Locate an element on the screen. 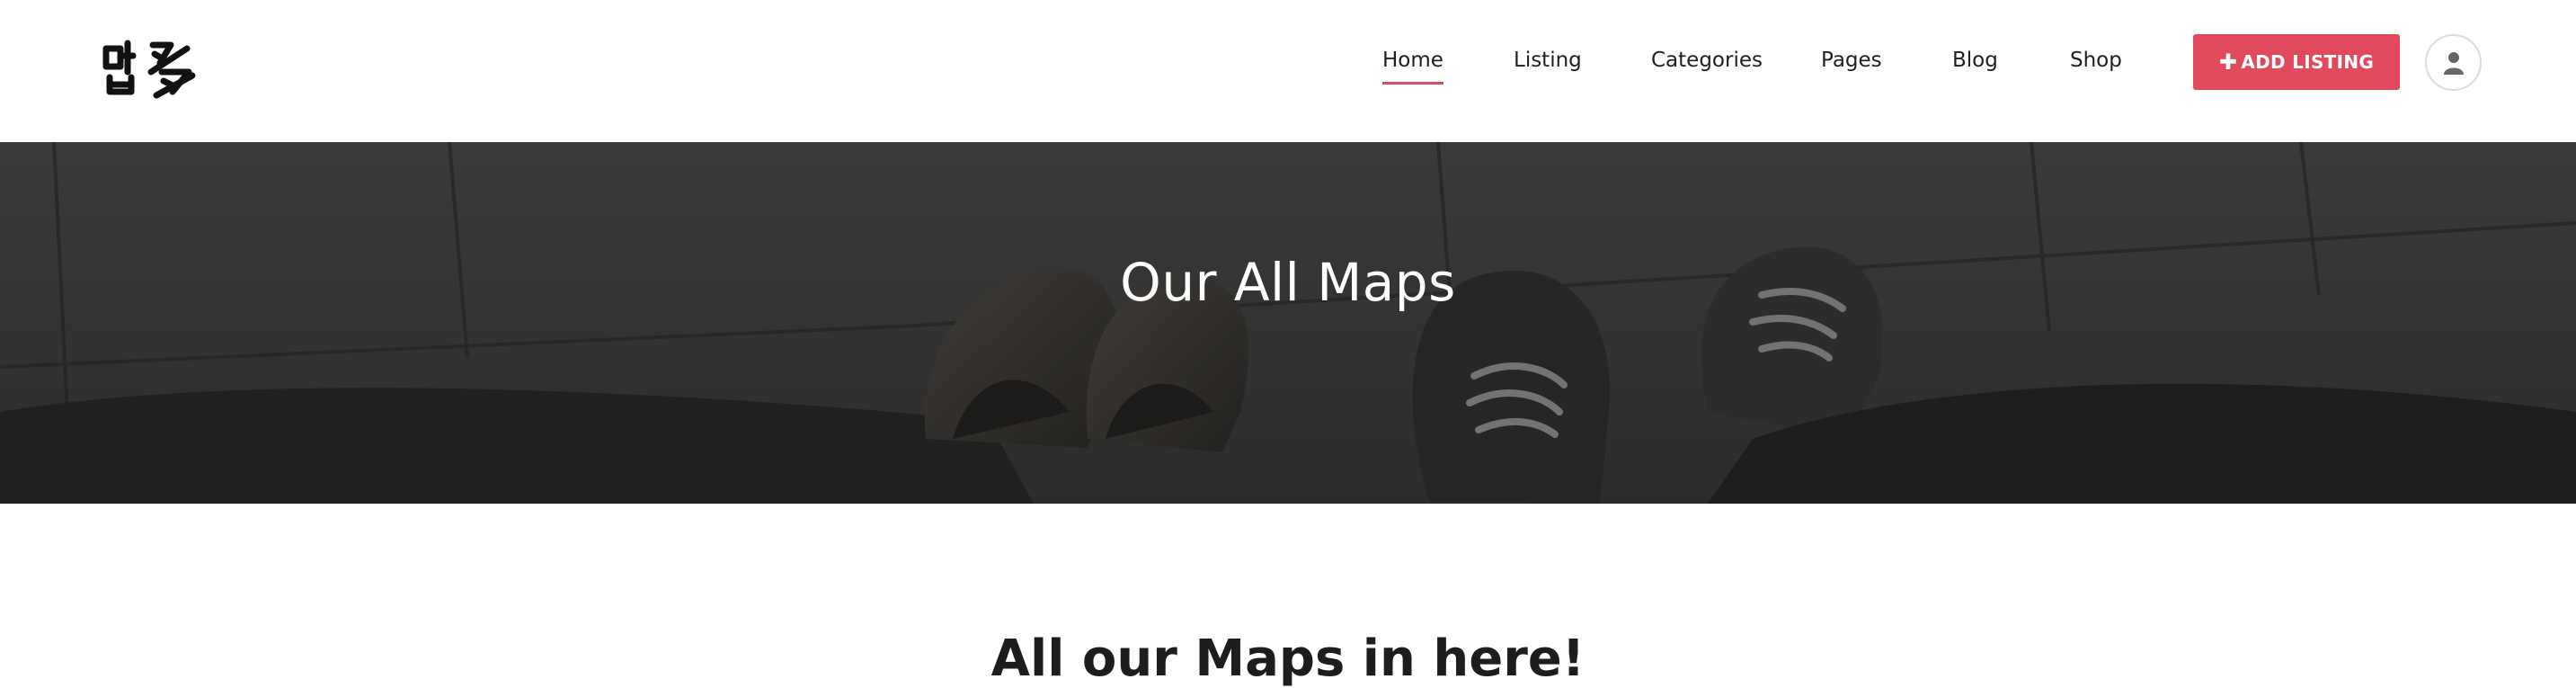 This screenshot has width=2576, height=688. nav-item-blog: Blog is located at coordinates (1975, 61).